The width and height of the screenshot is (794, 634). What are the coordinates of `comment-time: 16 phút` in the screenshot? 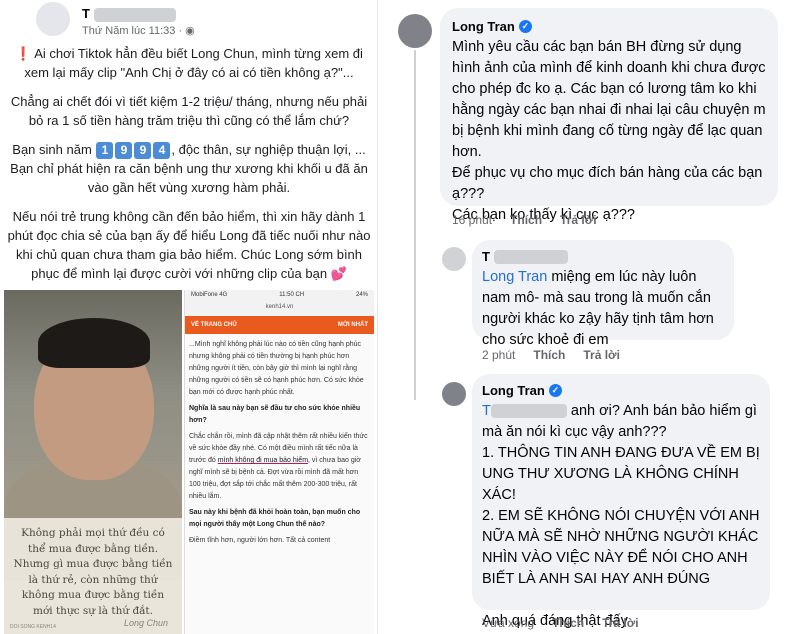 It's located at (472, 220).